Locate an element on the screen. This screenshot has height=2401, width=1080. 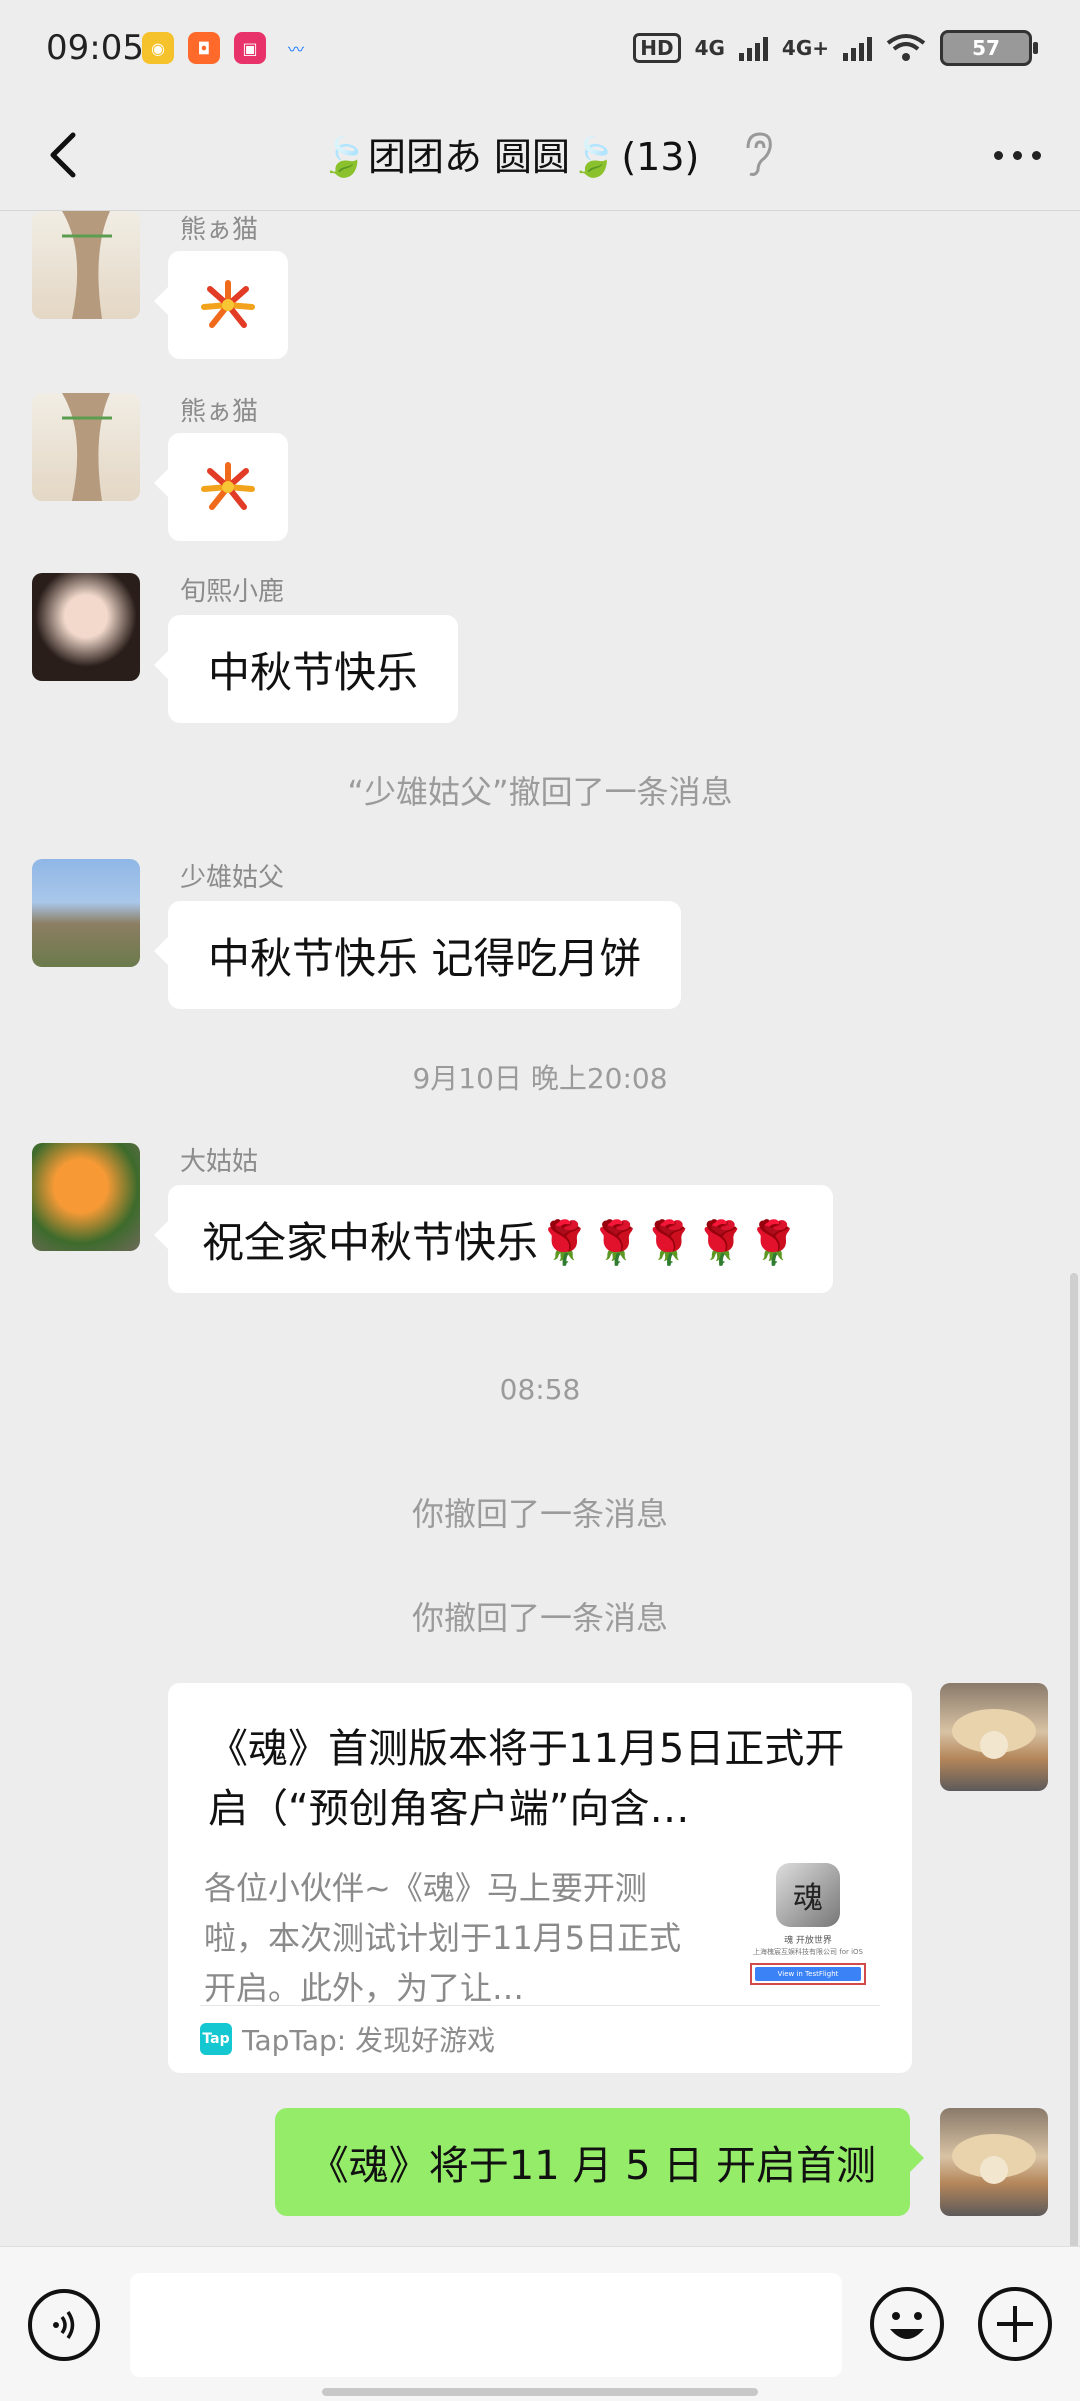
more-options-button is located at coordinates (1017, 155).